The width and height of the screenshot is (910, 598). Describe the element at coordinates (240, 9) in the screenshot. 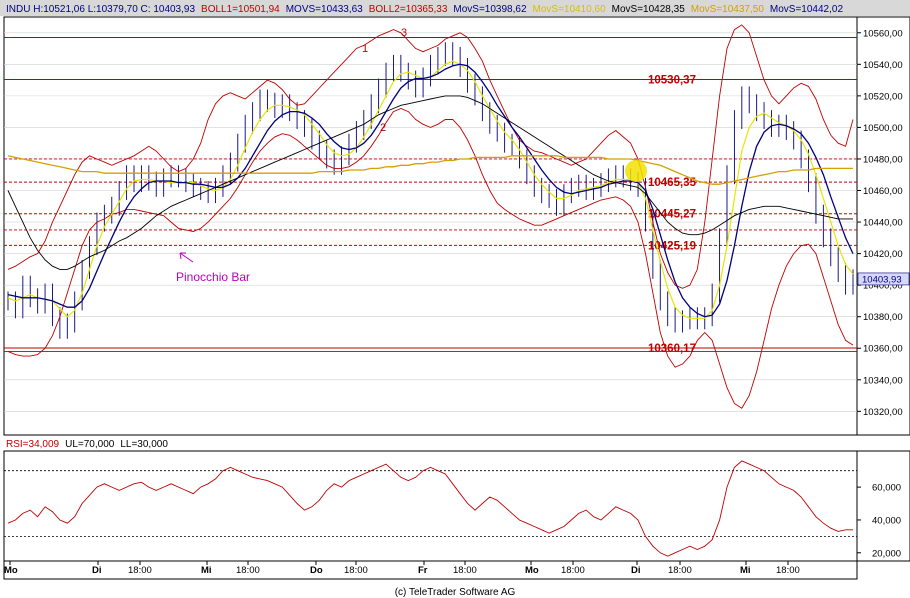

I see `header-item-1: BOLL1=10501,94` at that location.